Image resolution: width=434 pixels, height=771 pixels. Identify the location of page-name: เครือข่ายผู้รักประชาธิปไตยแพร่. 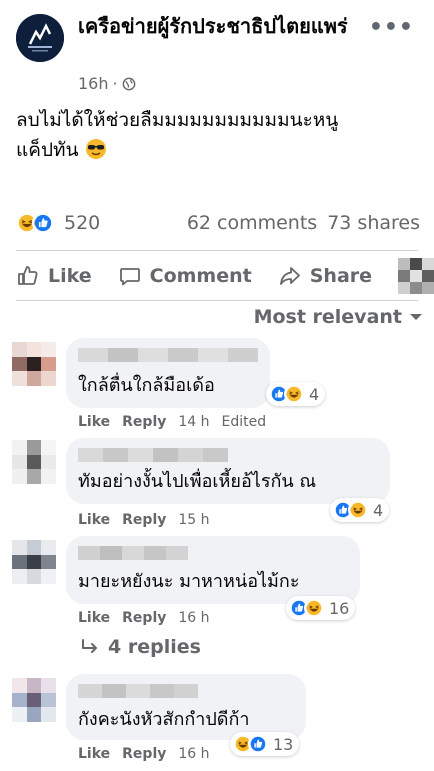
(228, 26).